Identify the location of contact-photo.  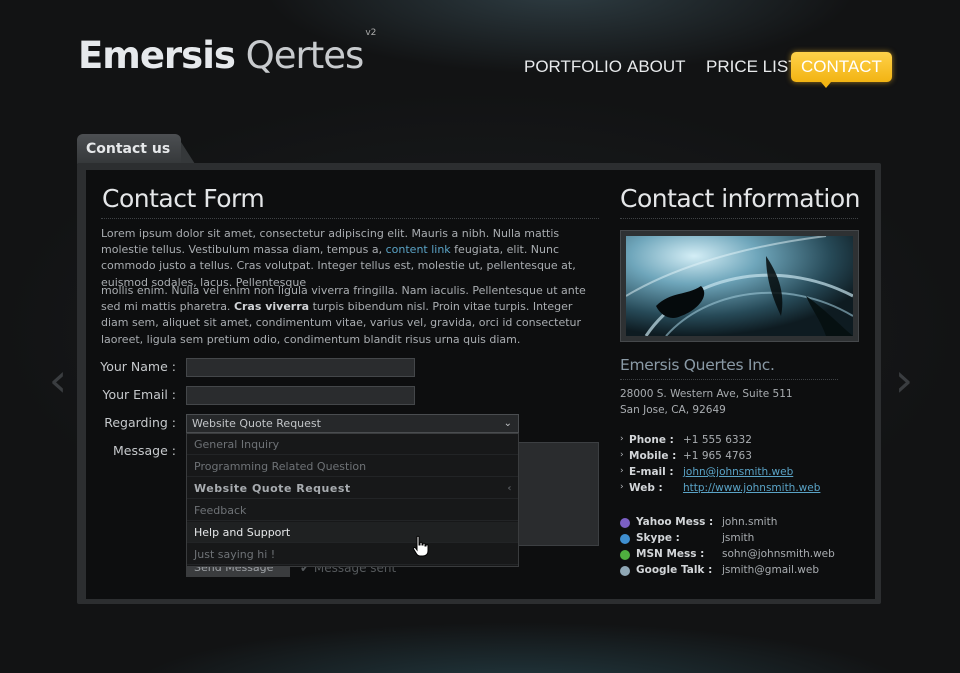
(739, 286).